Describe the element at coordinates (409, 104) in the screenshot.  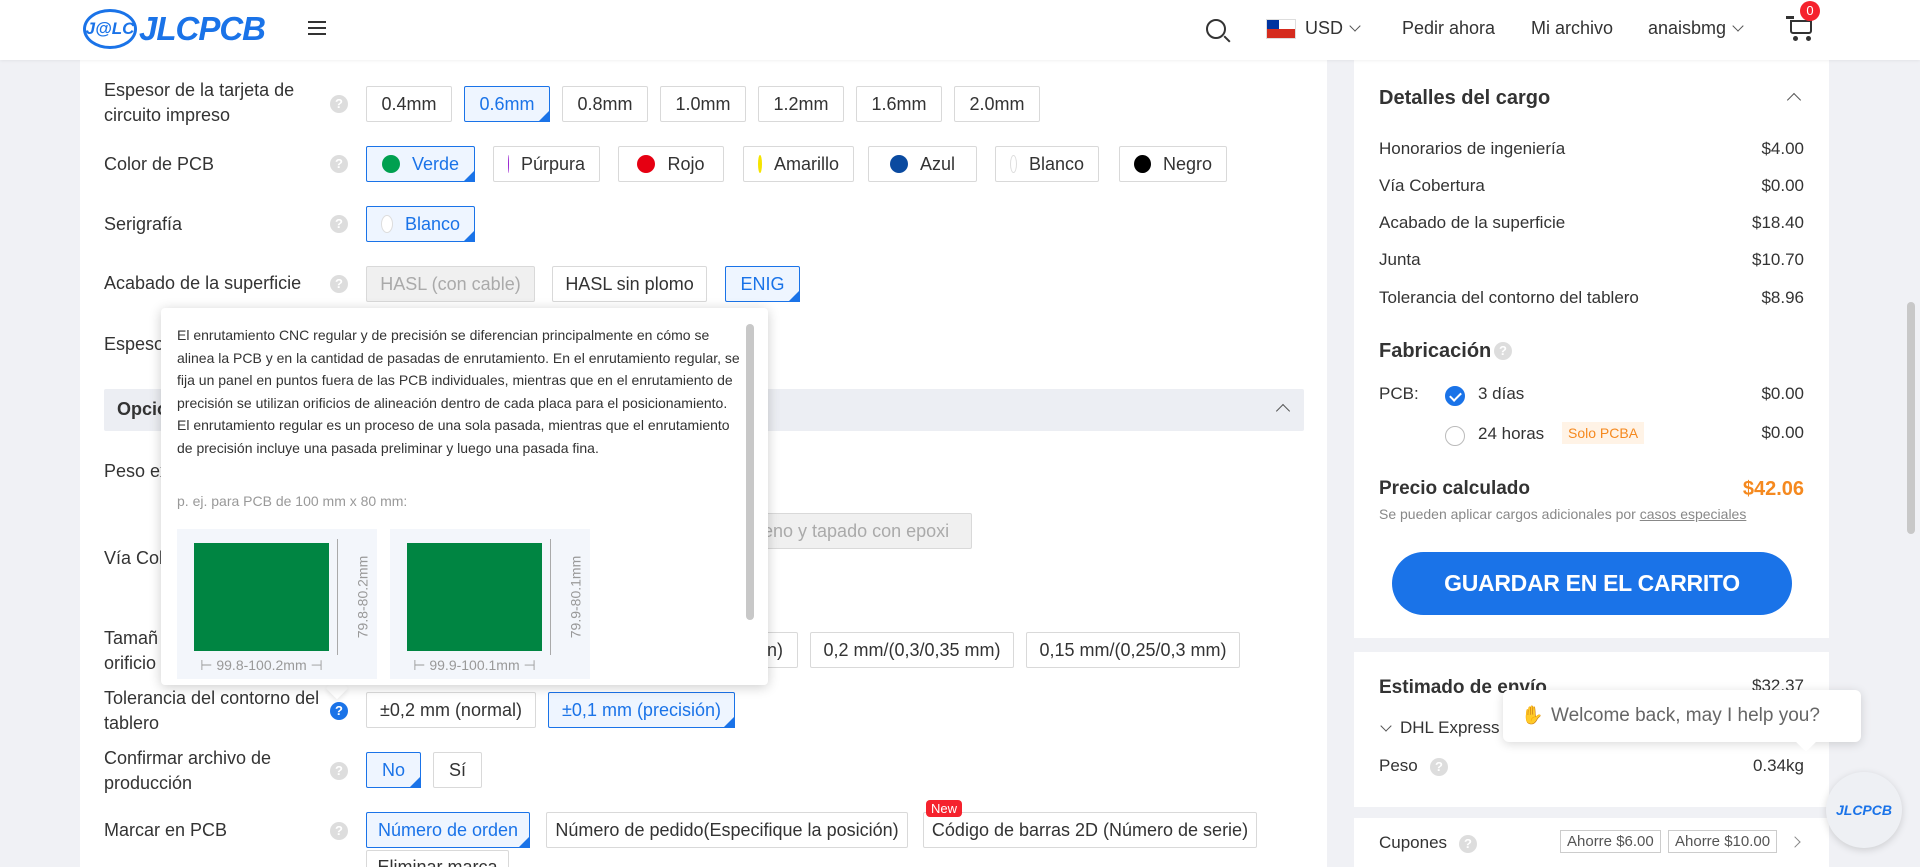
I see `thickness-option: 0.4mm` at that location.